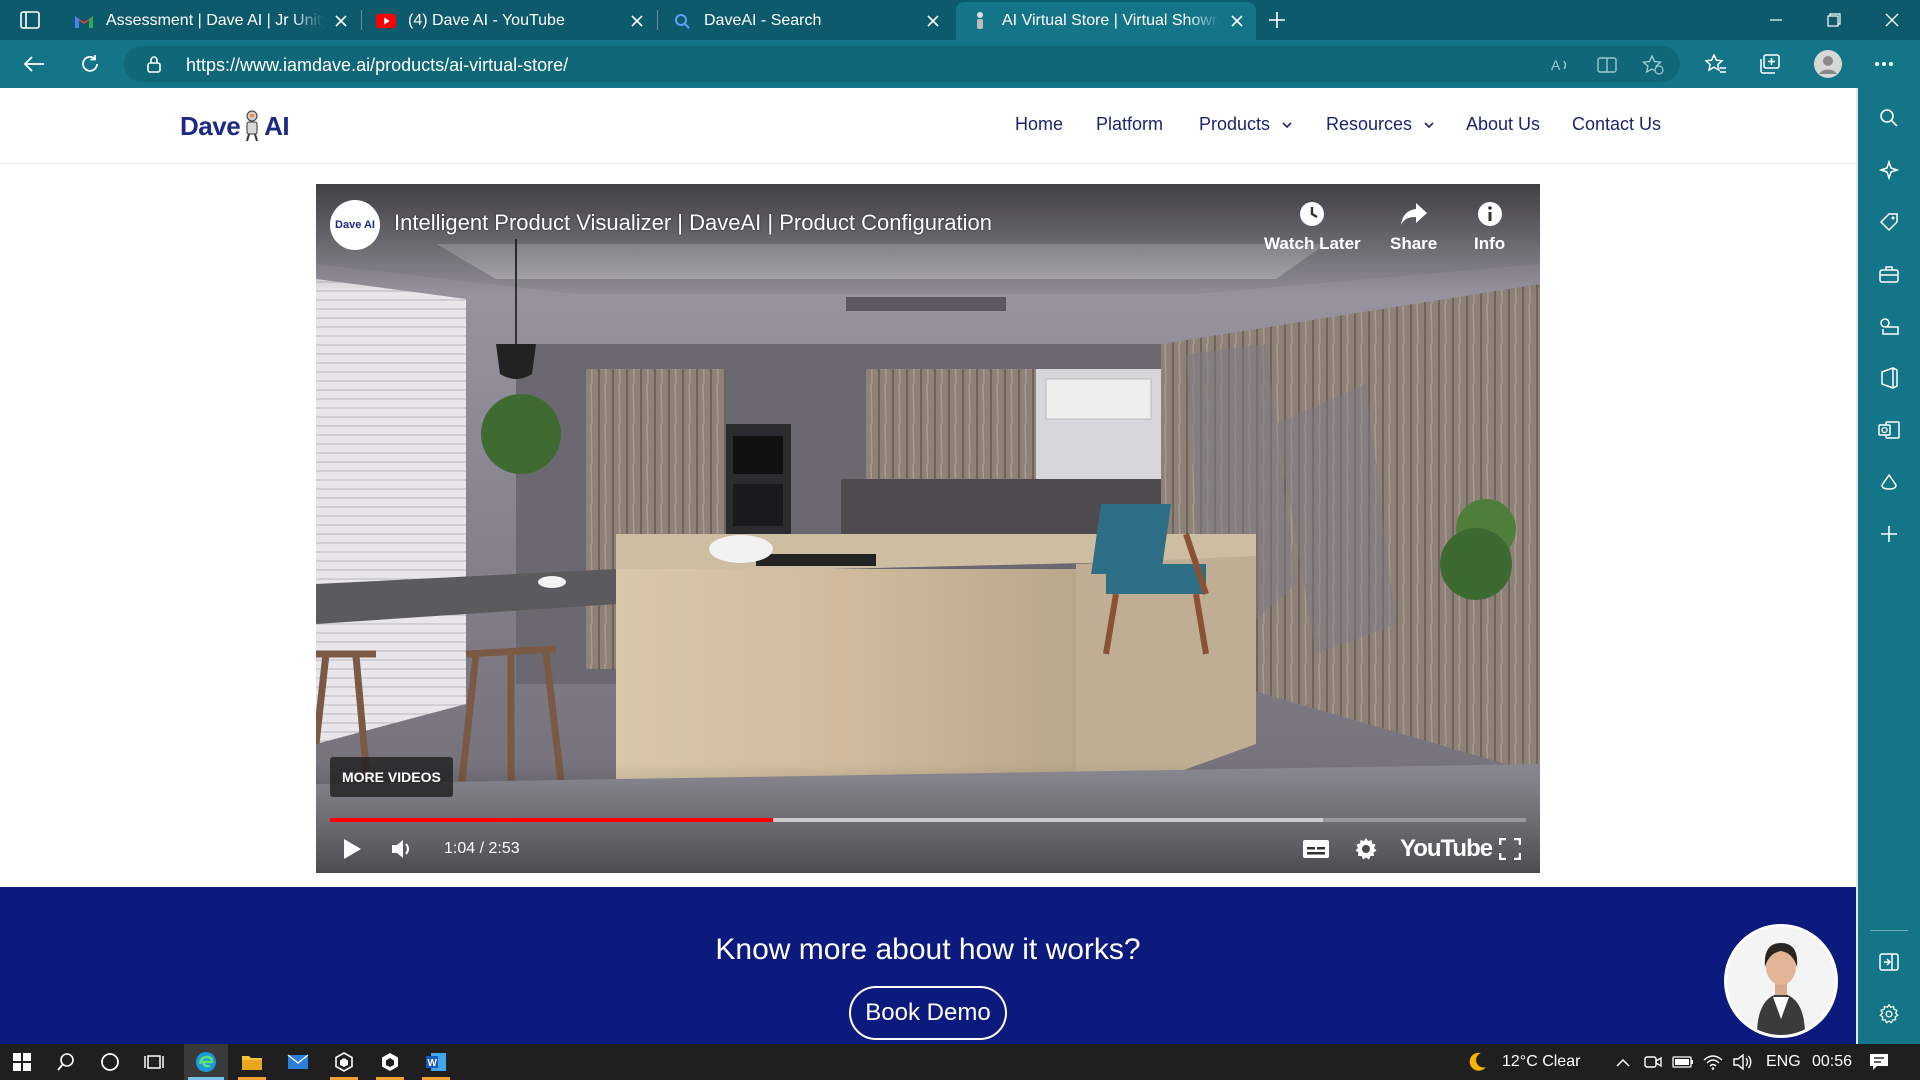 The image size is (1920, 1080). I want to click on nav-home: Home, so click(1039, 124).